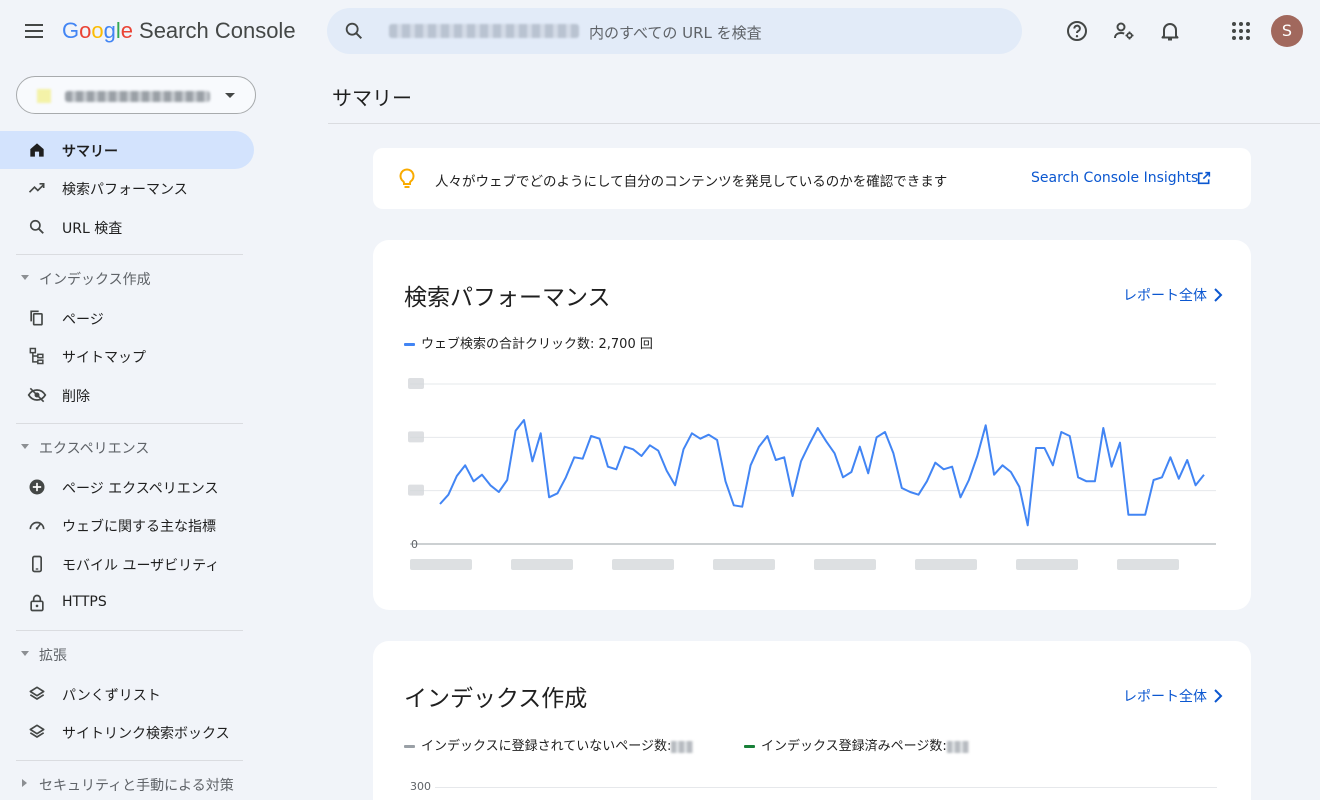 Image resolution: width=1320 pixels, height=800 pixels. Describe the element at coordinates (84, 602) in the screenshot. I see `sidebar-item-label: HTTPS` at that location.